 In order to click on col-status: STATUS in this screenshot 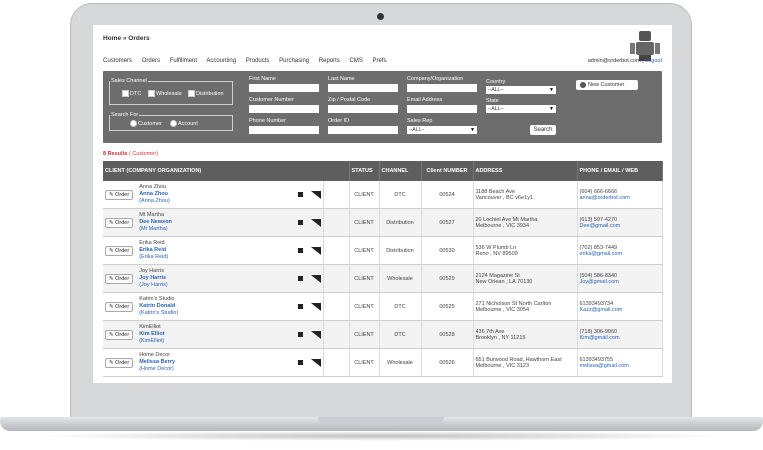, I will do `click(364, 171)`.